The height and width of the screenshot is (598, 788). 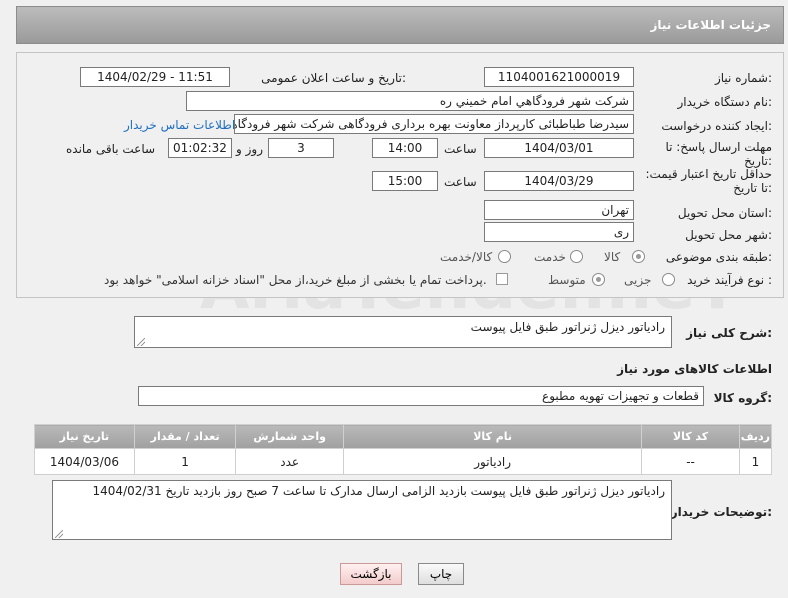 I want to click on description-label: شرح کلی نیاز:, so click(x=729, y=333).